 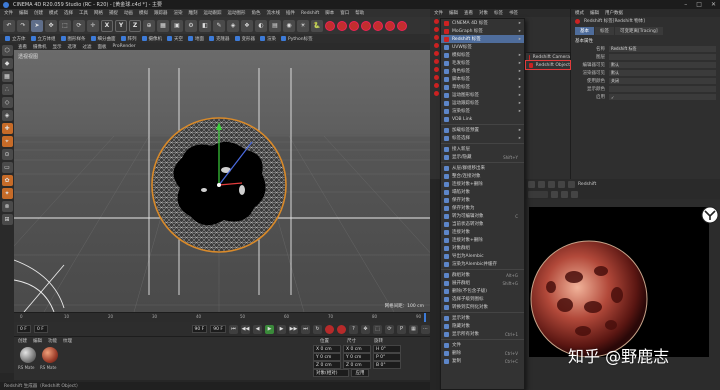 What do you see at coordinates (196, 39) in the screenshot?
I see `mode-button: 地面` at bounding box center [196, 39].